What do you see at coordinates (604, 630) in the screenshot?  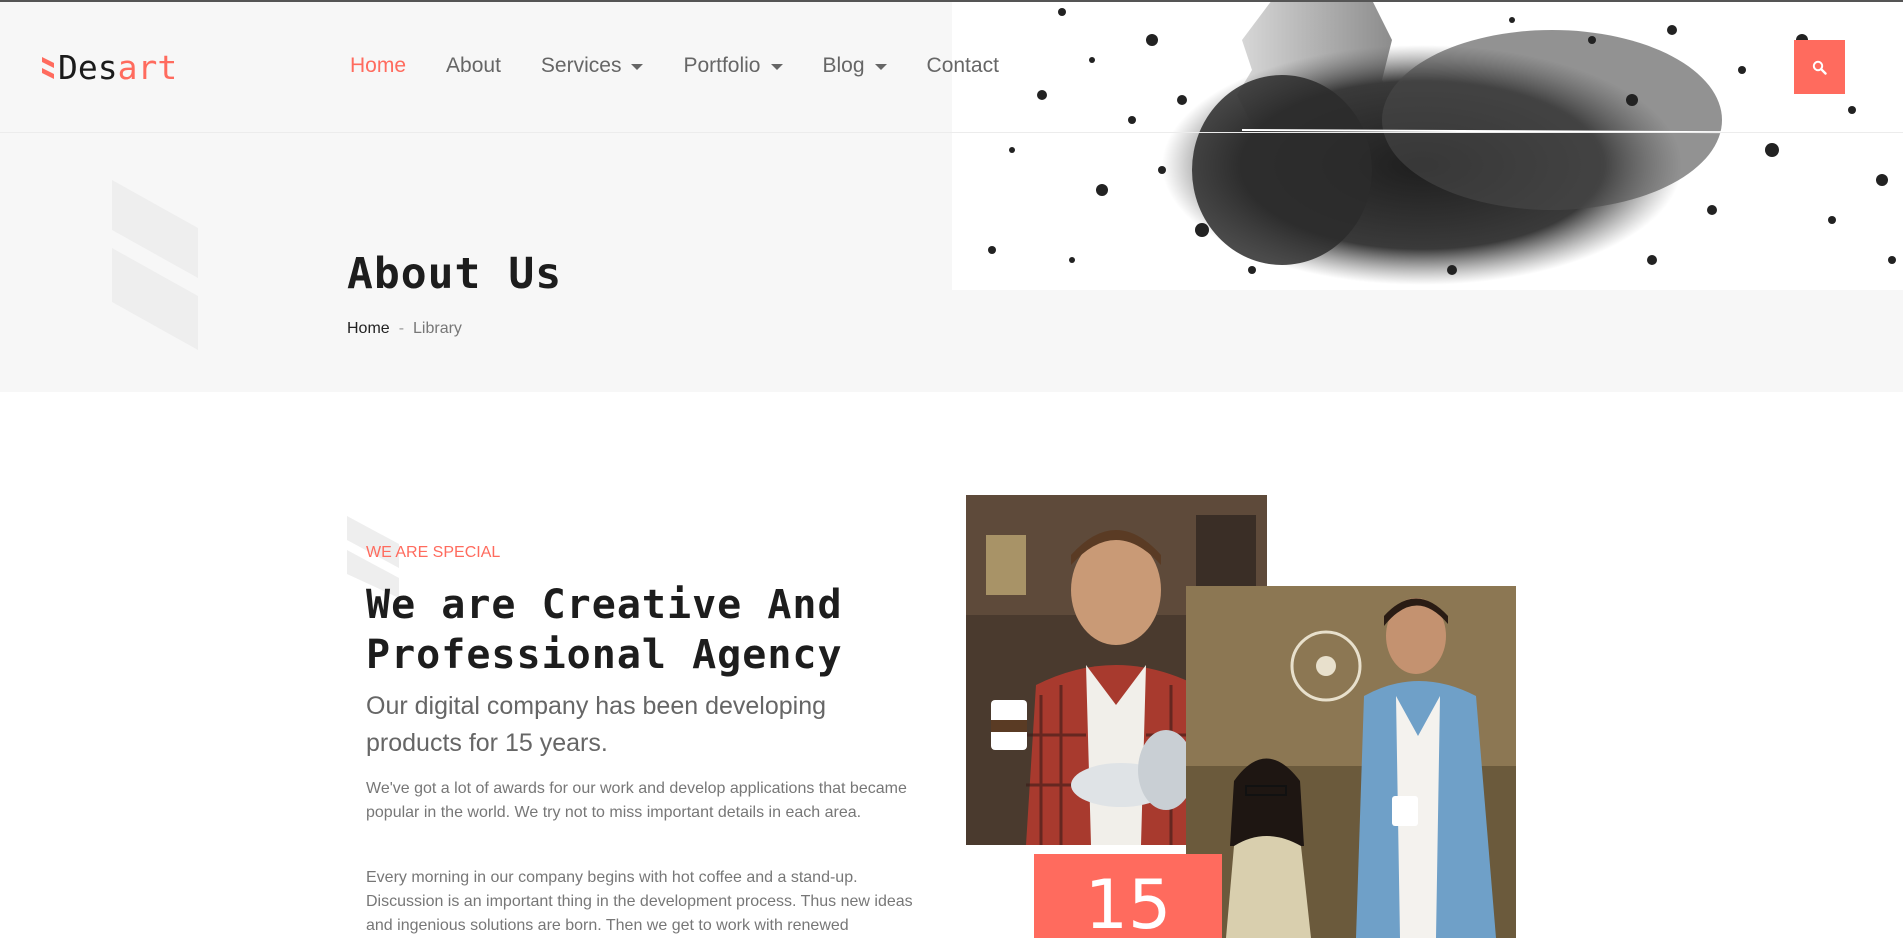 I see `section-headline: We are Creative And Professional Agency` at bounding box center [604, 630].